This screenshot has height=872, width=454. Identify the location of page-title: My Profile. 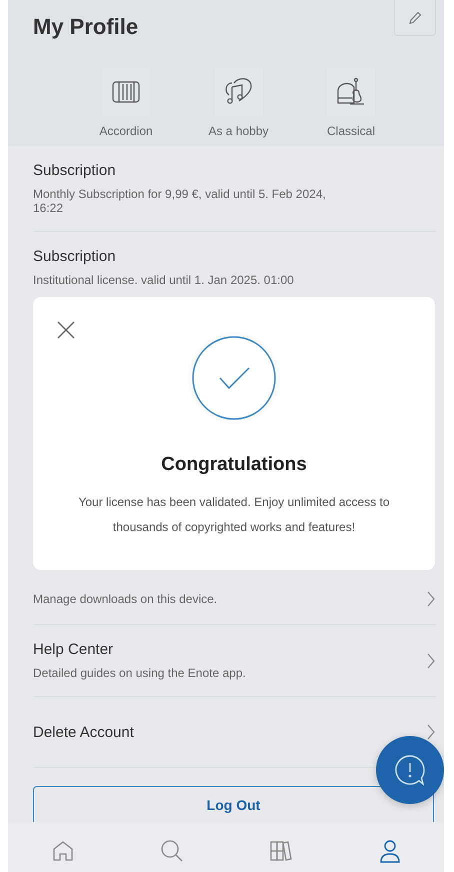
(85, 27).